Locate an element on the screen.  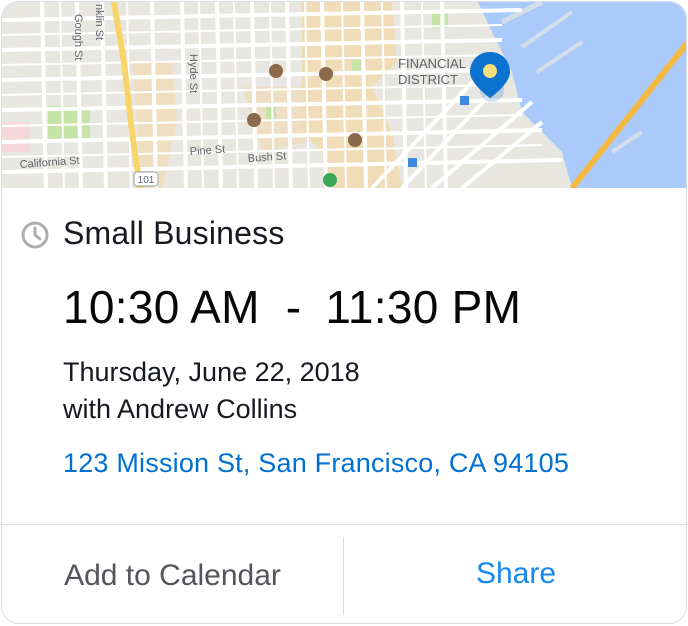
clock-icon is located at coordinates (35, 235).